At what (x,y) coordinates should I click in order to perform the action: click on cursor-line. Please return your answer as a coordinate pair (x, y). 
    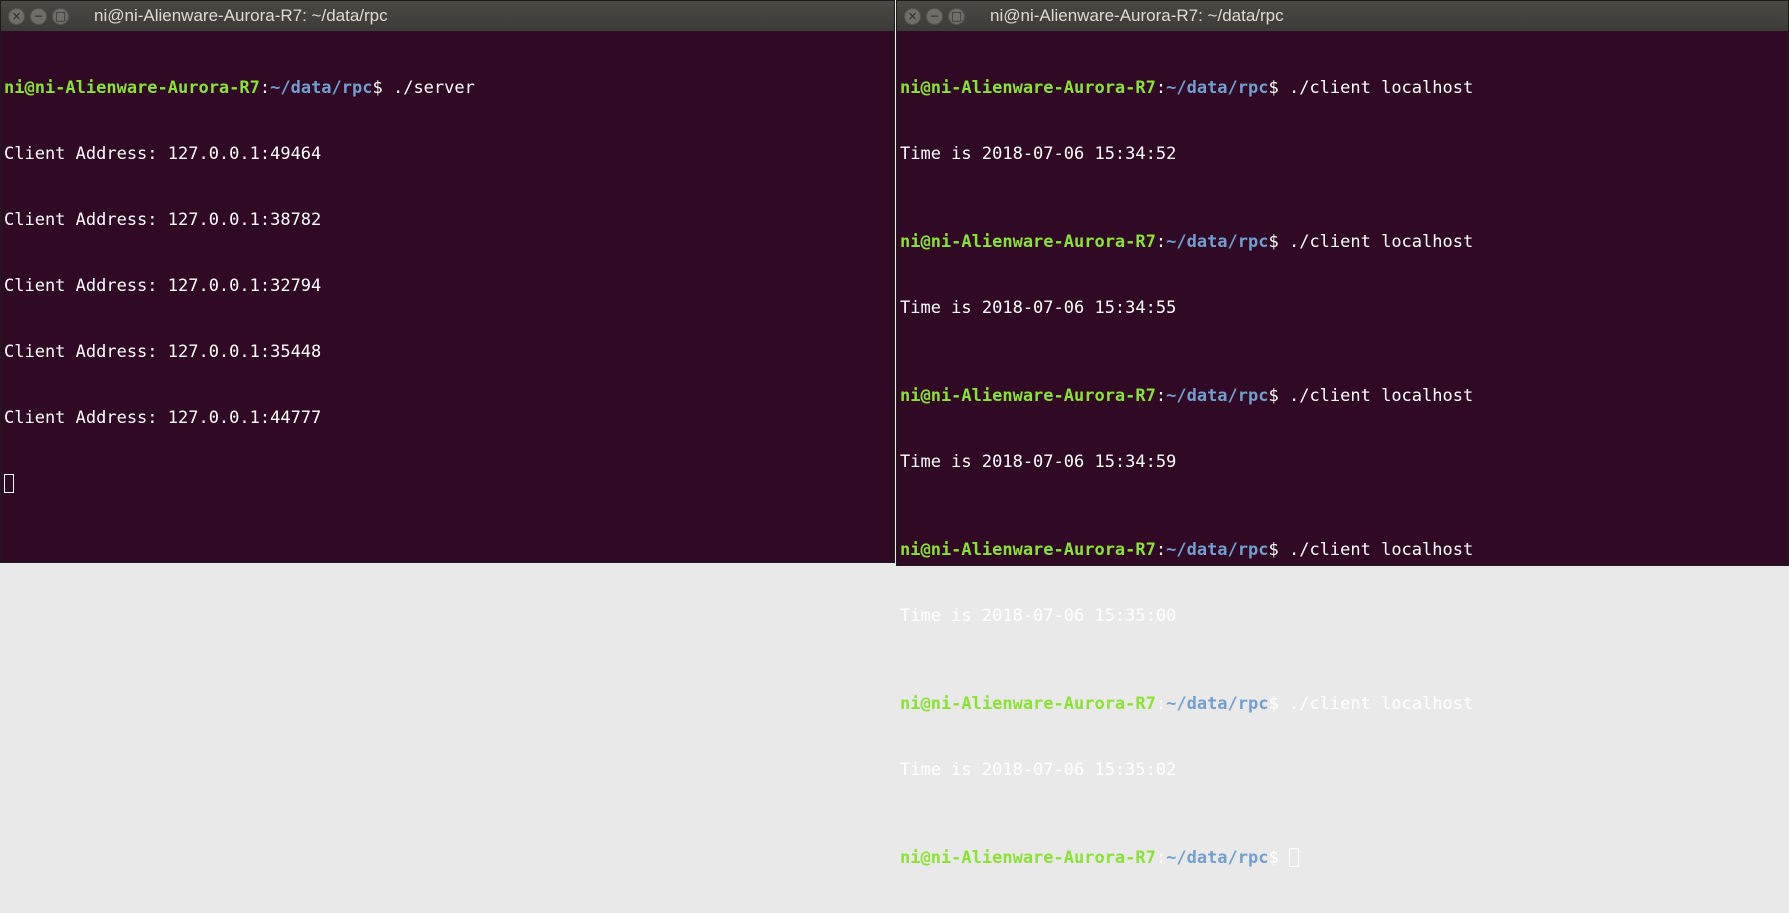
    Looking at the image, I should click on (449, 484).